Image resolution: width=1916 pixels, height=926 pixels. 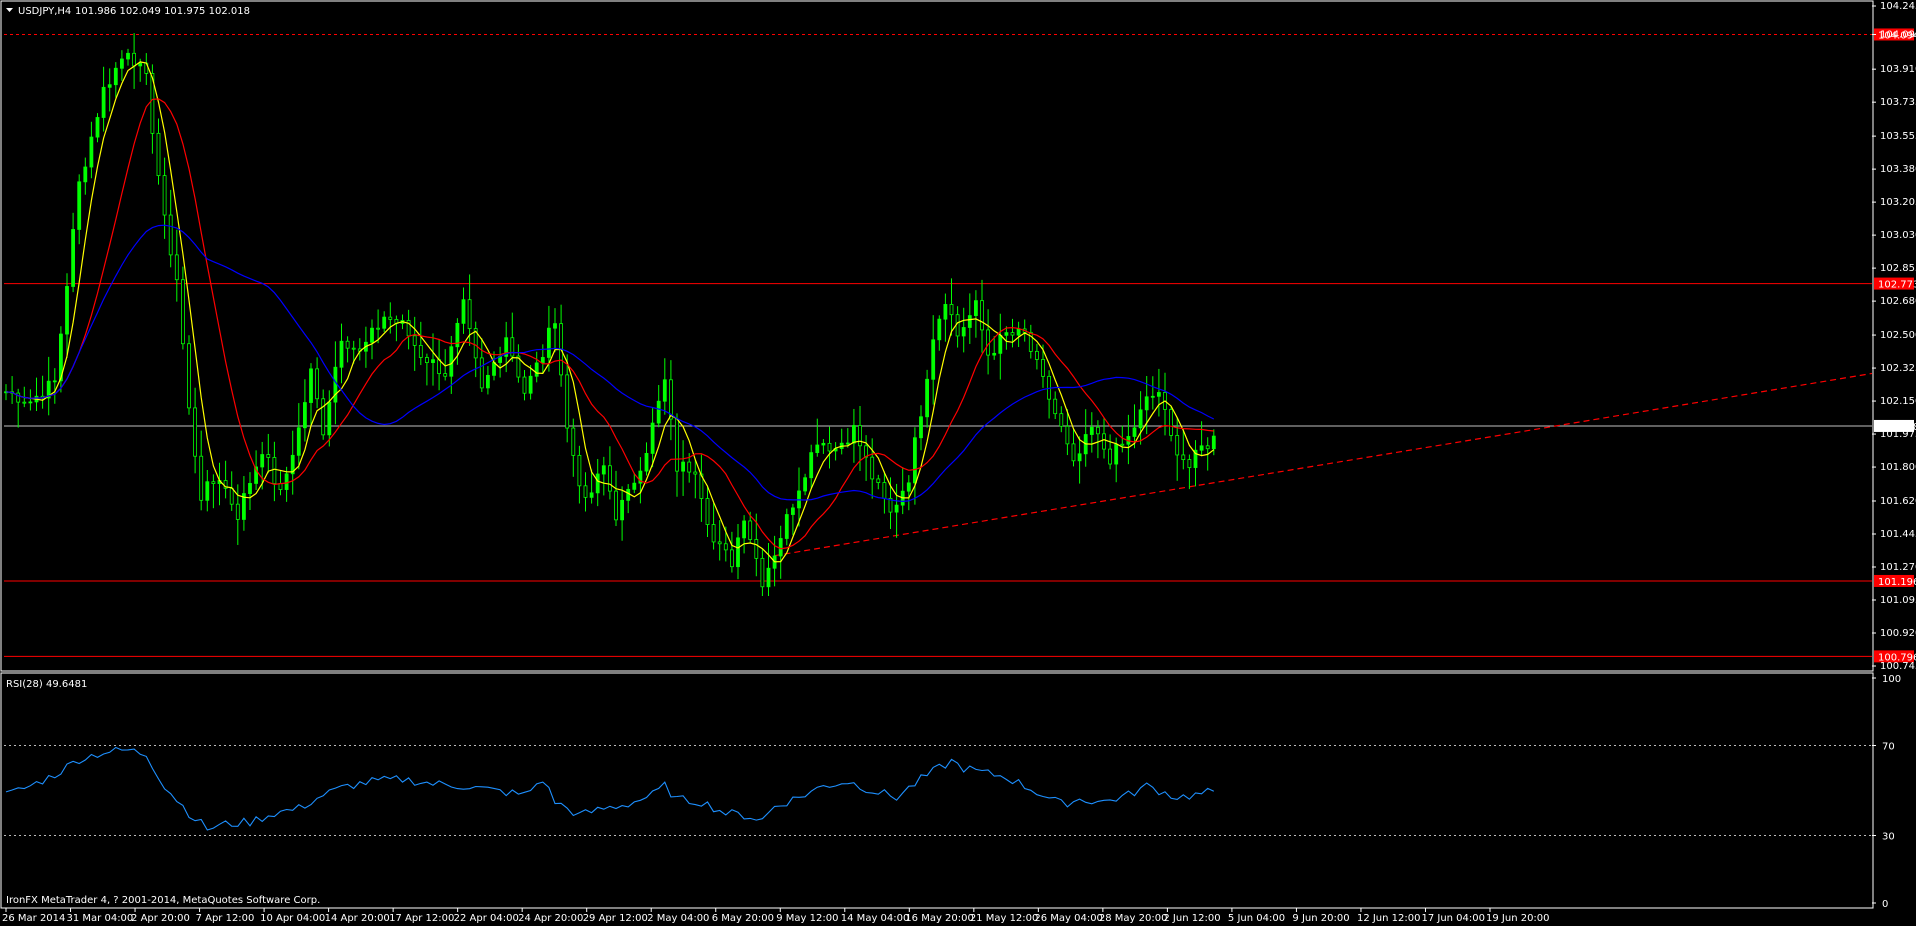 What do you see at coordinates (1068, 918) in the screenshot?
I see `time-tick-label: 26 May 04:00` at bounding box center [1068, 918].